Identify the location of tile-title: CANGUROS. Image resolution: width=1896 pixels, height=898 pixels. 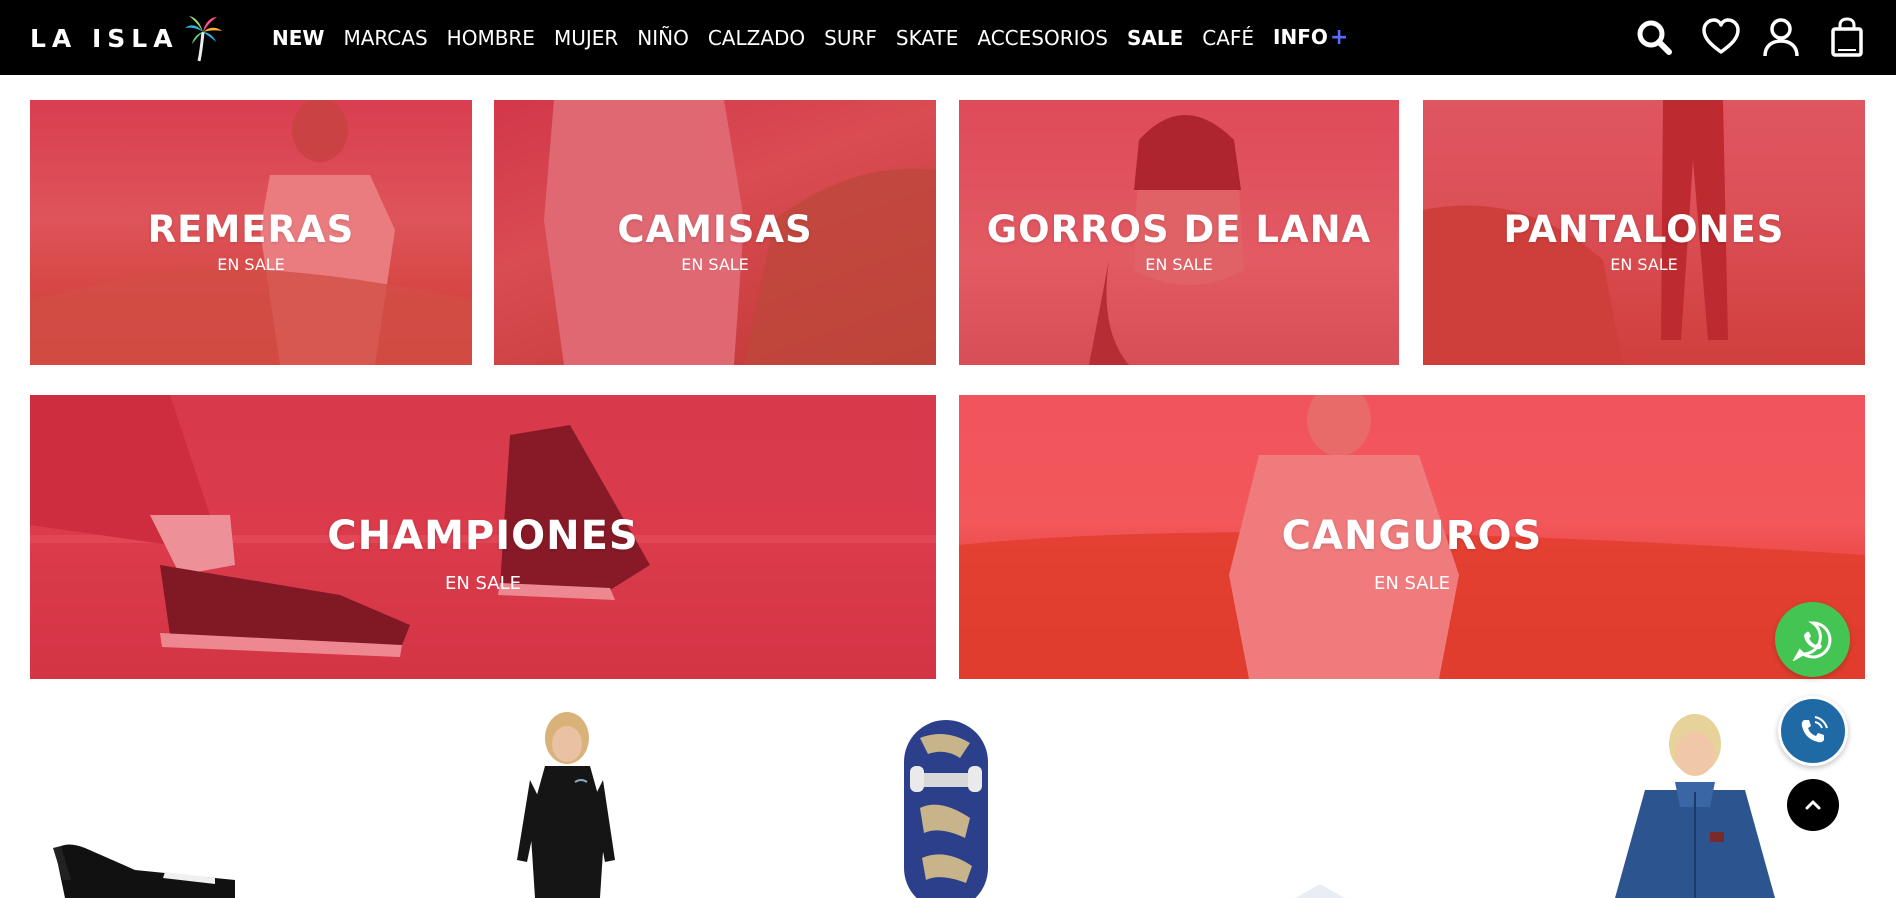
(1412, 536).